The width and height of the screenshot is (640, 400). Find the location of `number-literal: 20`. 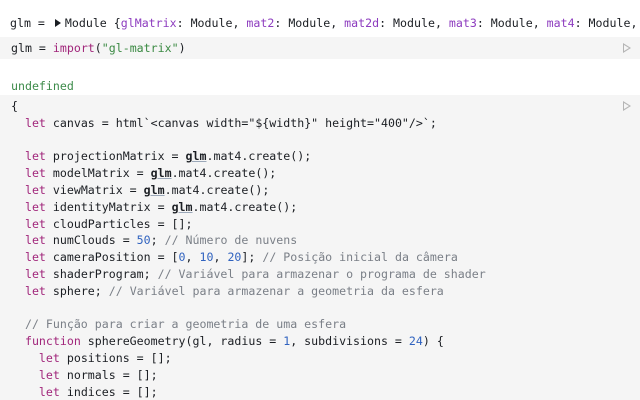

number-literal: 20 is located at coordinates (234, 257).